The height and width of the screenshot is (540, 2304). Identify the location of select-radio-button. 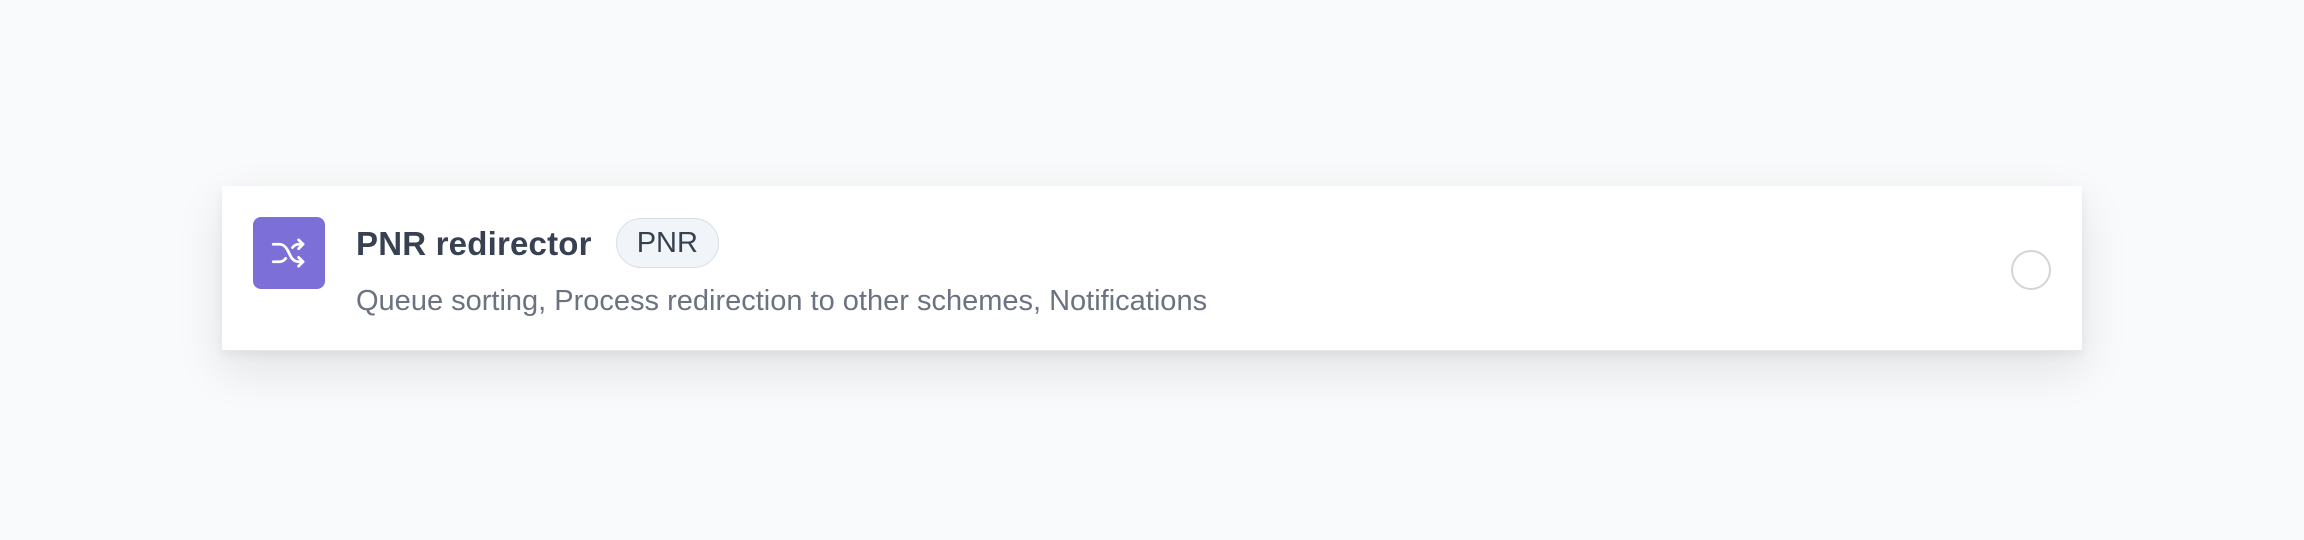
(2031, 270).